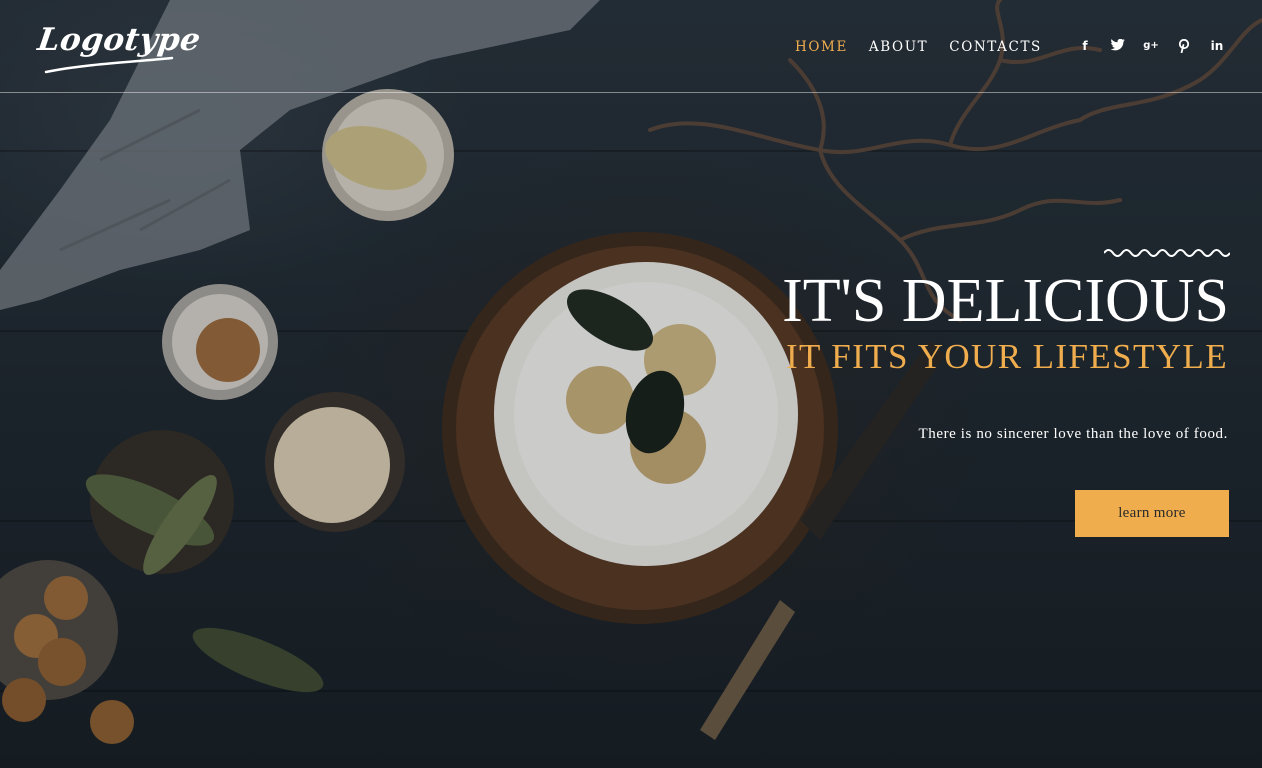 This screenshot has height=768, width=1262. Describe the element at coordinates (821, 47) in the screenshot. I see `nav-item-home: HOME` at that location.